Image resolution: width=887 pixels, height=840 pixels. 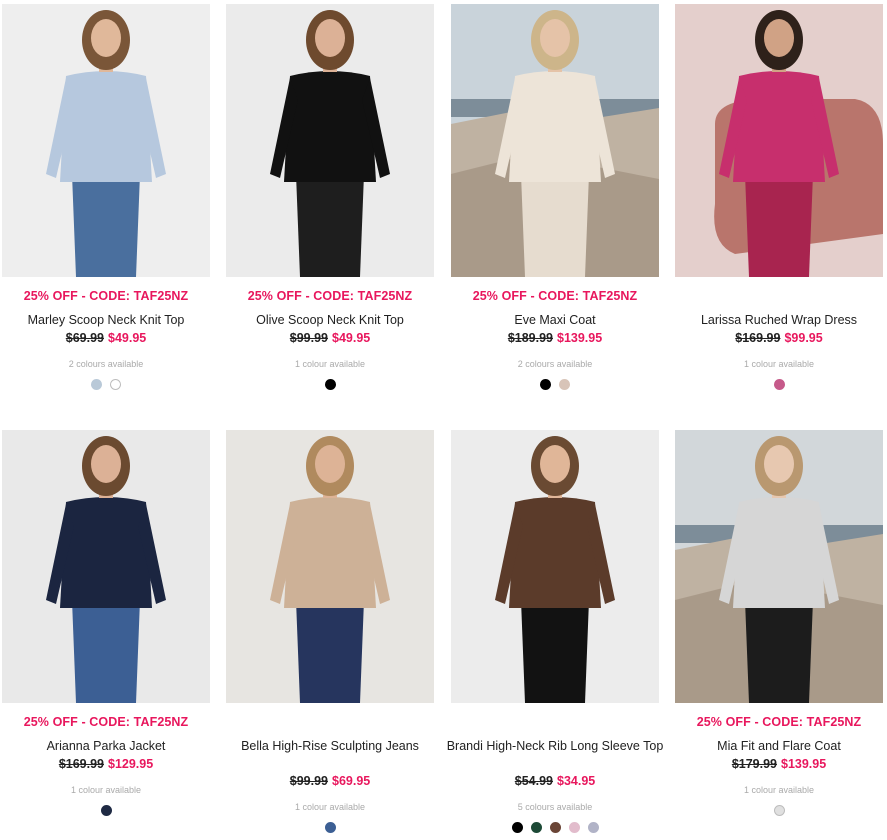 I want to click on product-name-link: Bella High-Rise Sculpting Jeans, so click(x=330, y=746).